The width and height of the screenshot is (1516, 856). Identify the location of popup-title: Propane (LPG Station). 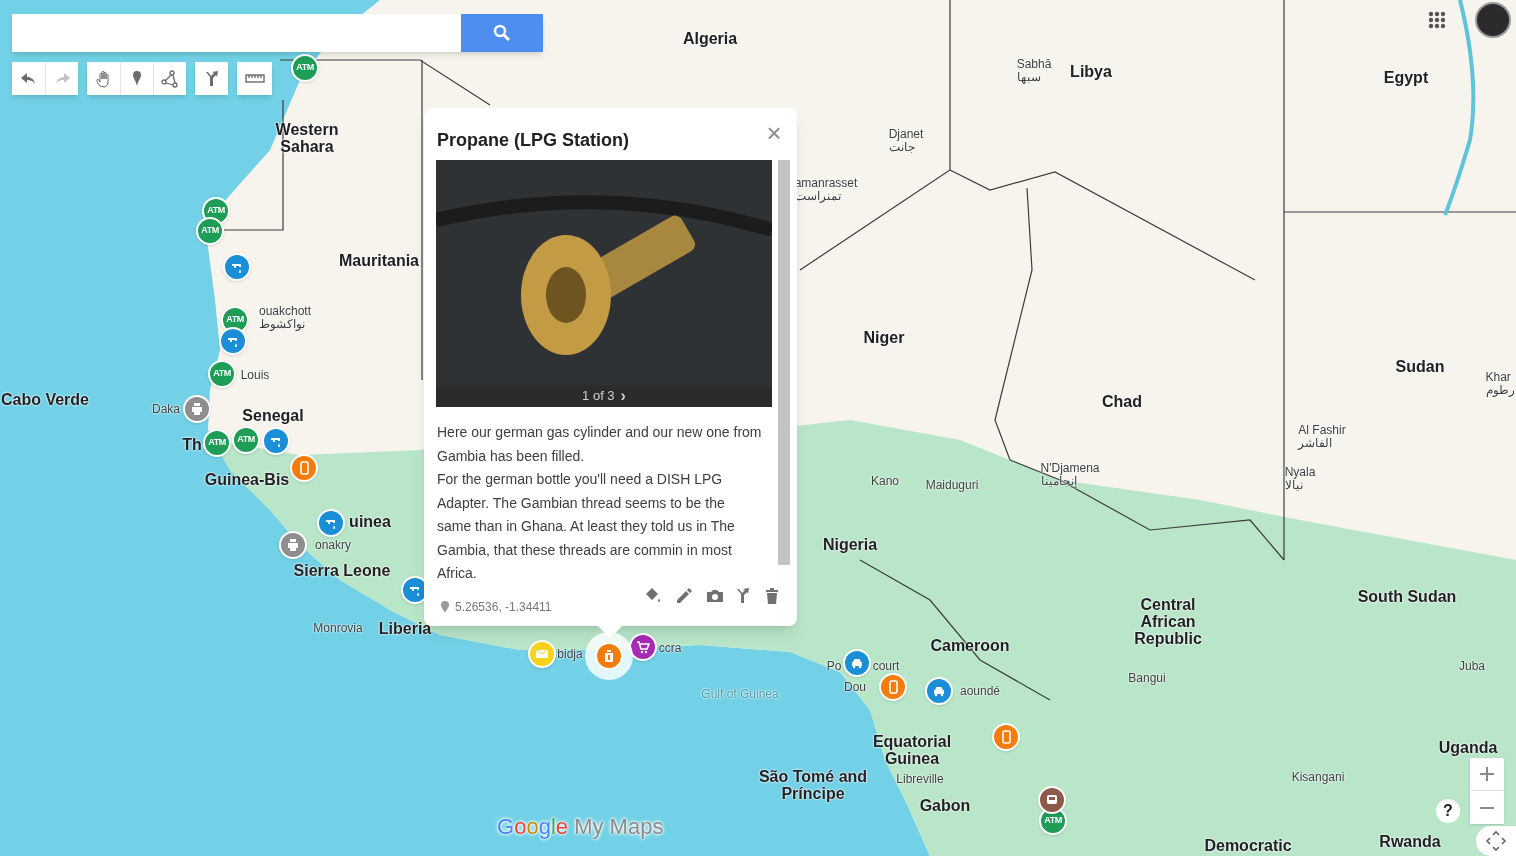
(533, 140).